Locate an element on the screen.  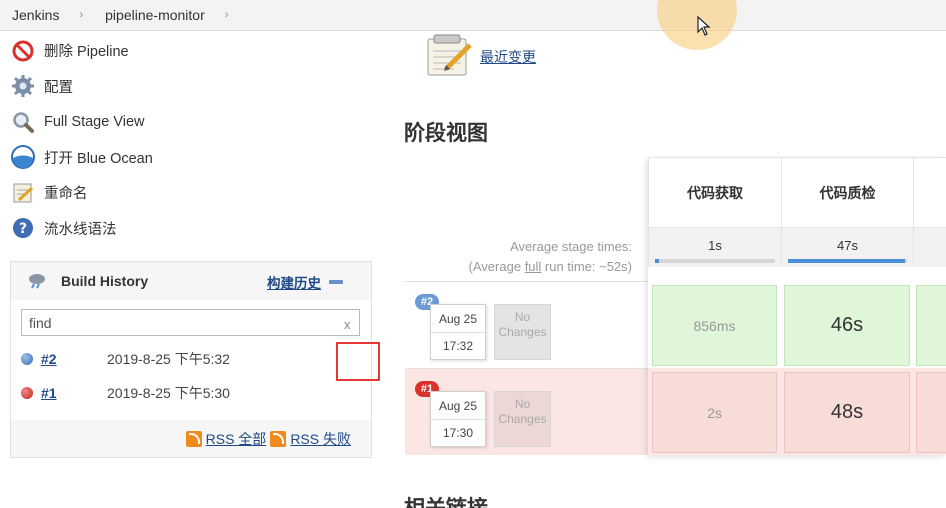
breadcrumb-pipeline-monitor: pipeline-monitor is located at coordinates (155, 15).